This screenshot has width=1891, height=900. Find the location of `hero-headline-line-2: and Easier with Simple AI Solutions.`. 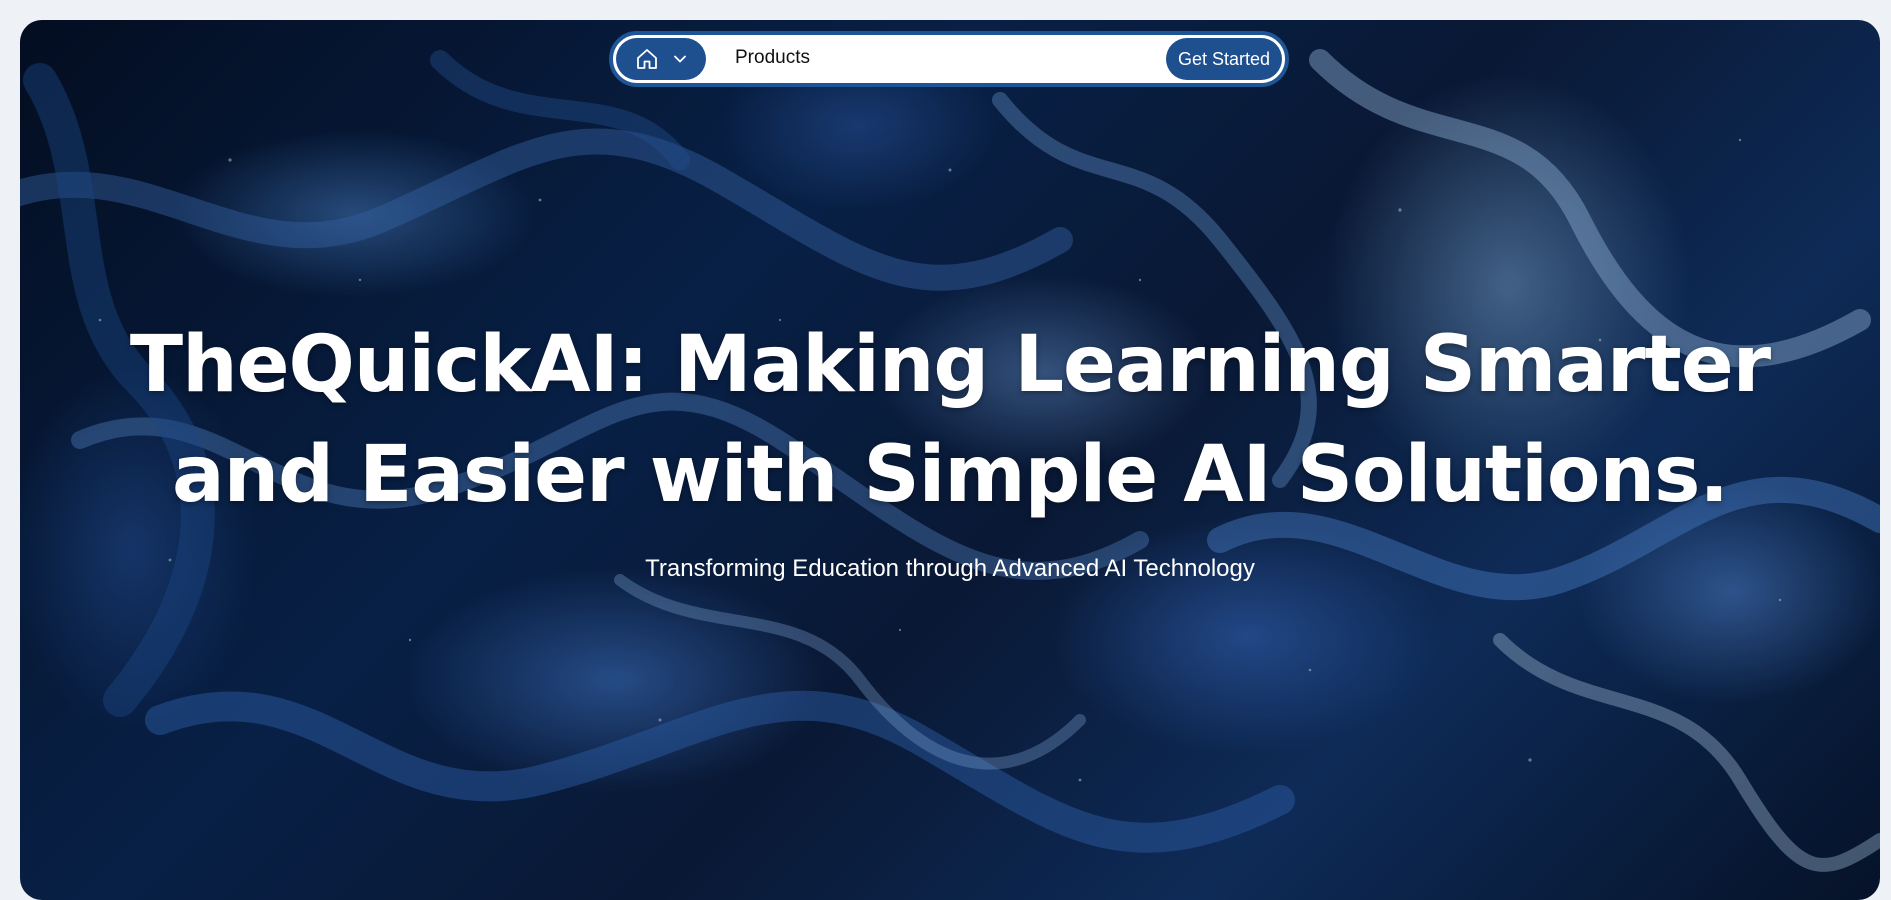

hero-headline-line-2: and Easier with Simple AI Solutions. is located at coordinates (950, 475).